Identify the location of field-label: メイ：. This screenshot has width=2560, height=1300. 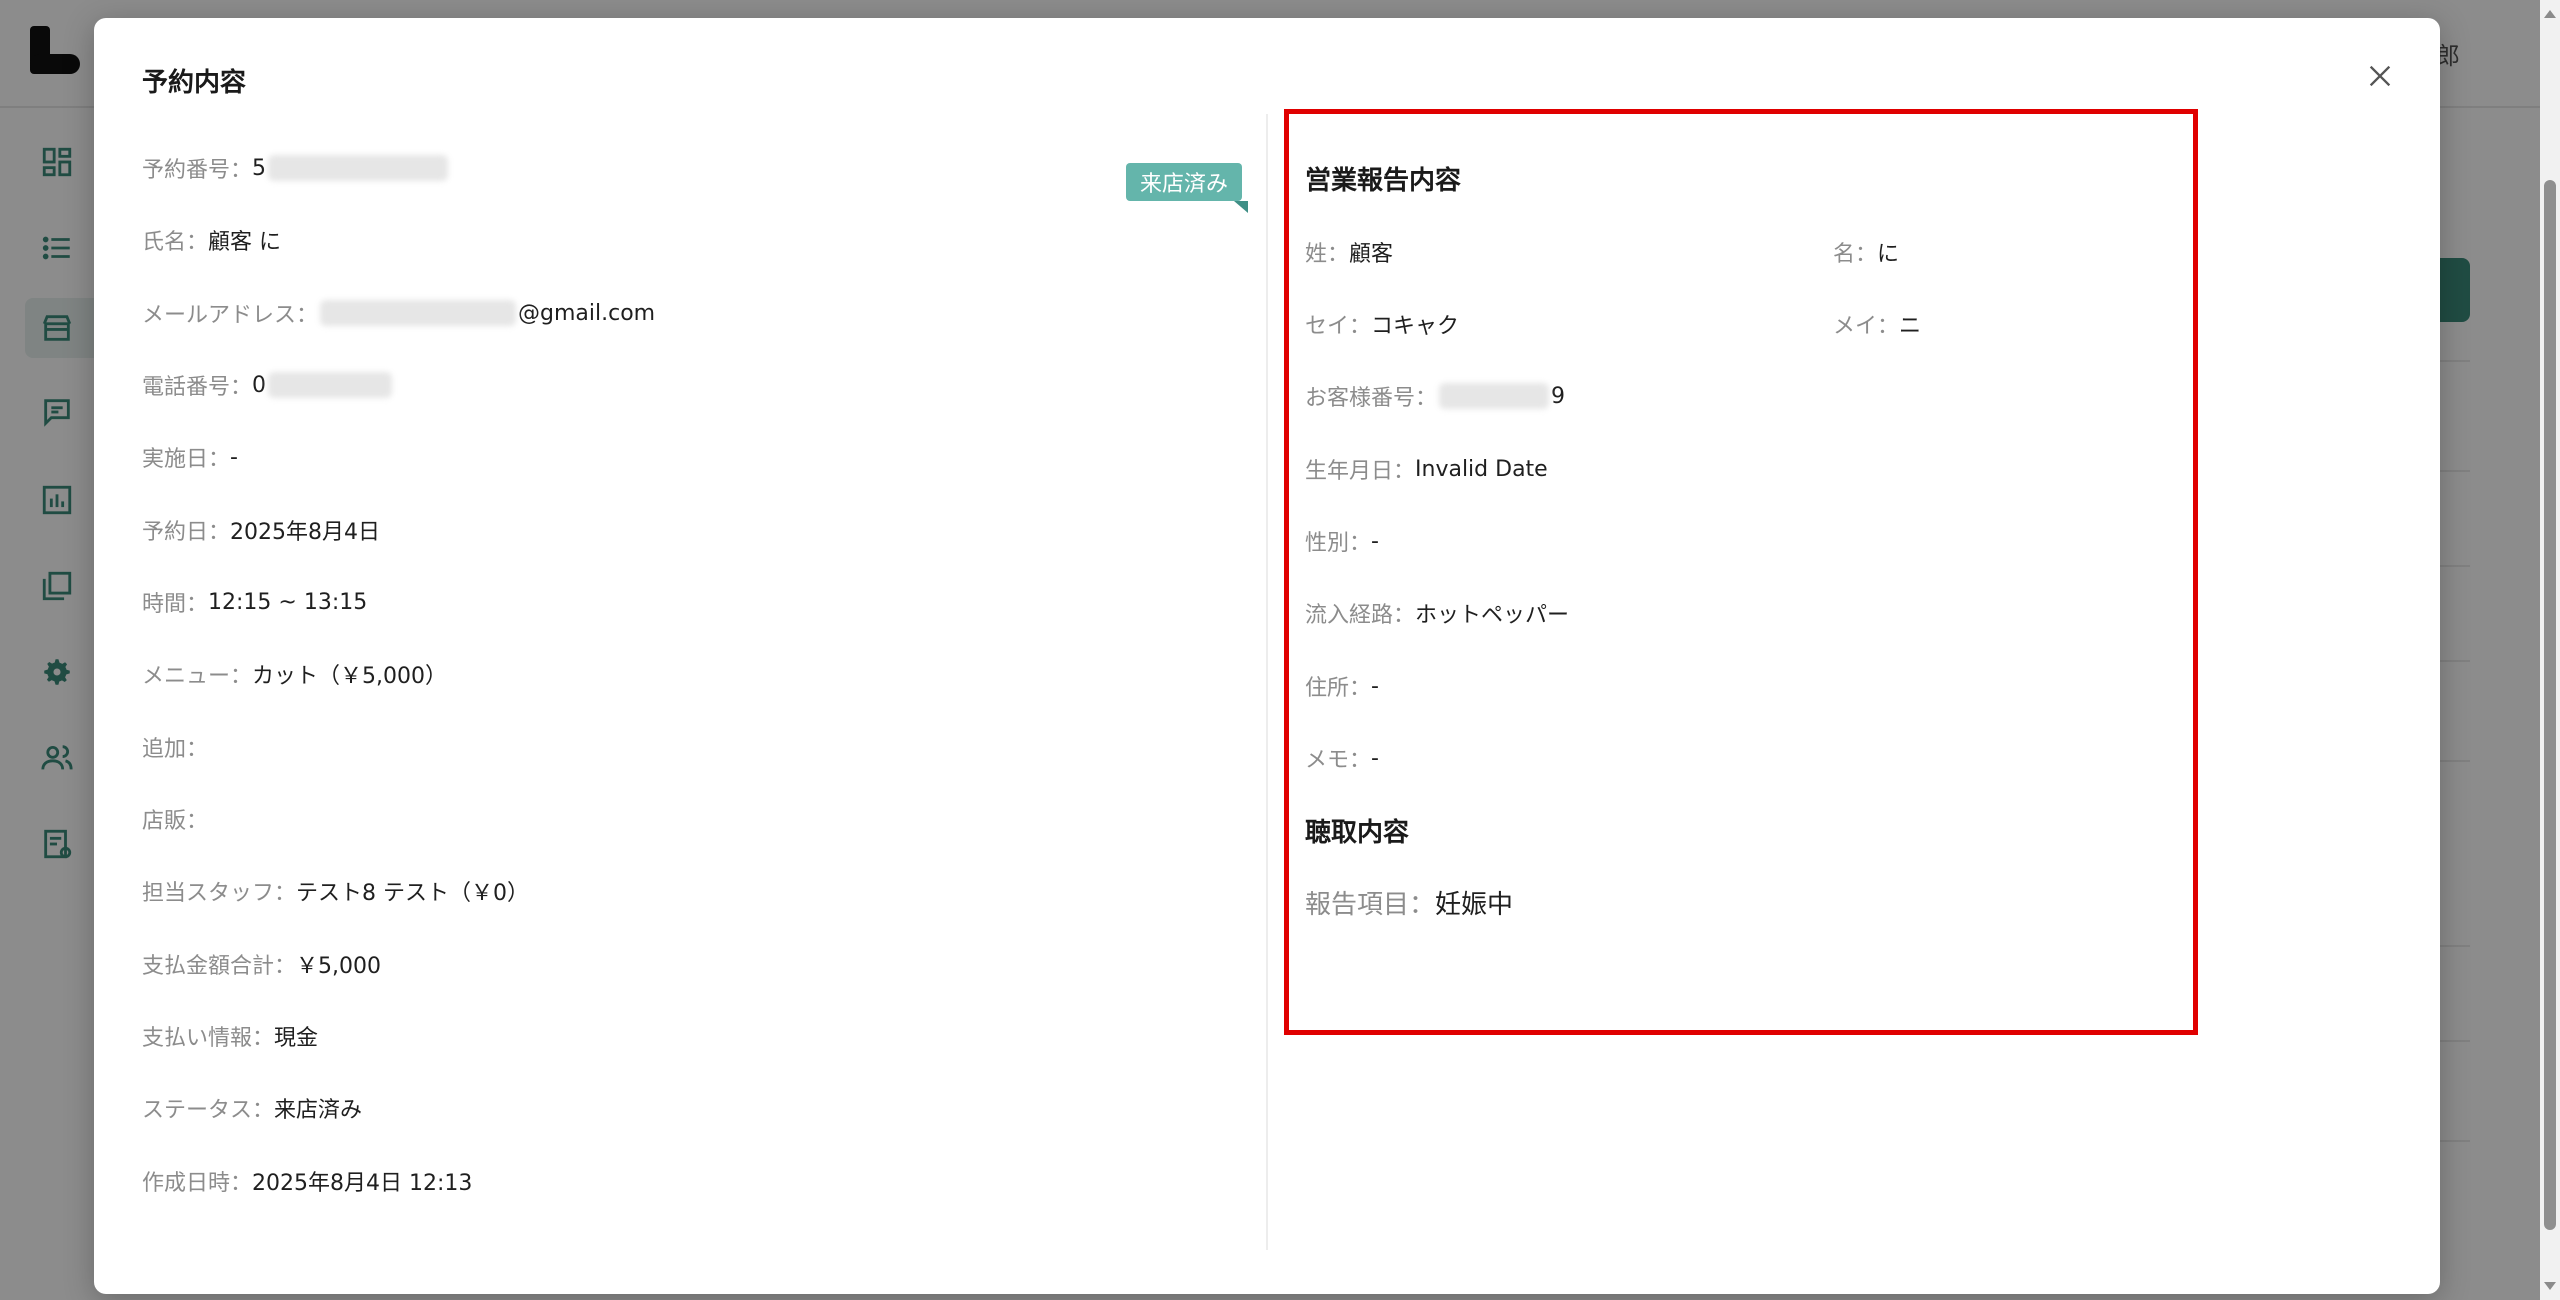
(1866, 326).